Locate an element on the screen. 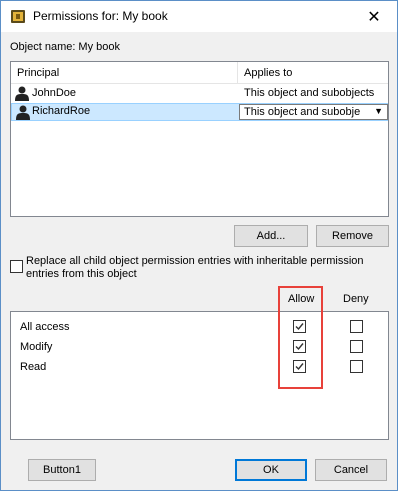 This screenshot has width=398, height=491. deny-all-access-checkbox is located at coordinates (356, 326).